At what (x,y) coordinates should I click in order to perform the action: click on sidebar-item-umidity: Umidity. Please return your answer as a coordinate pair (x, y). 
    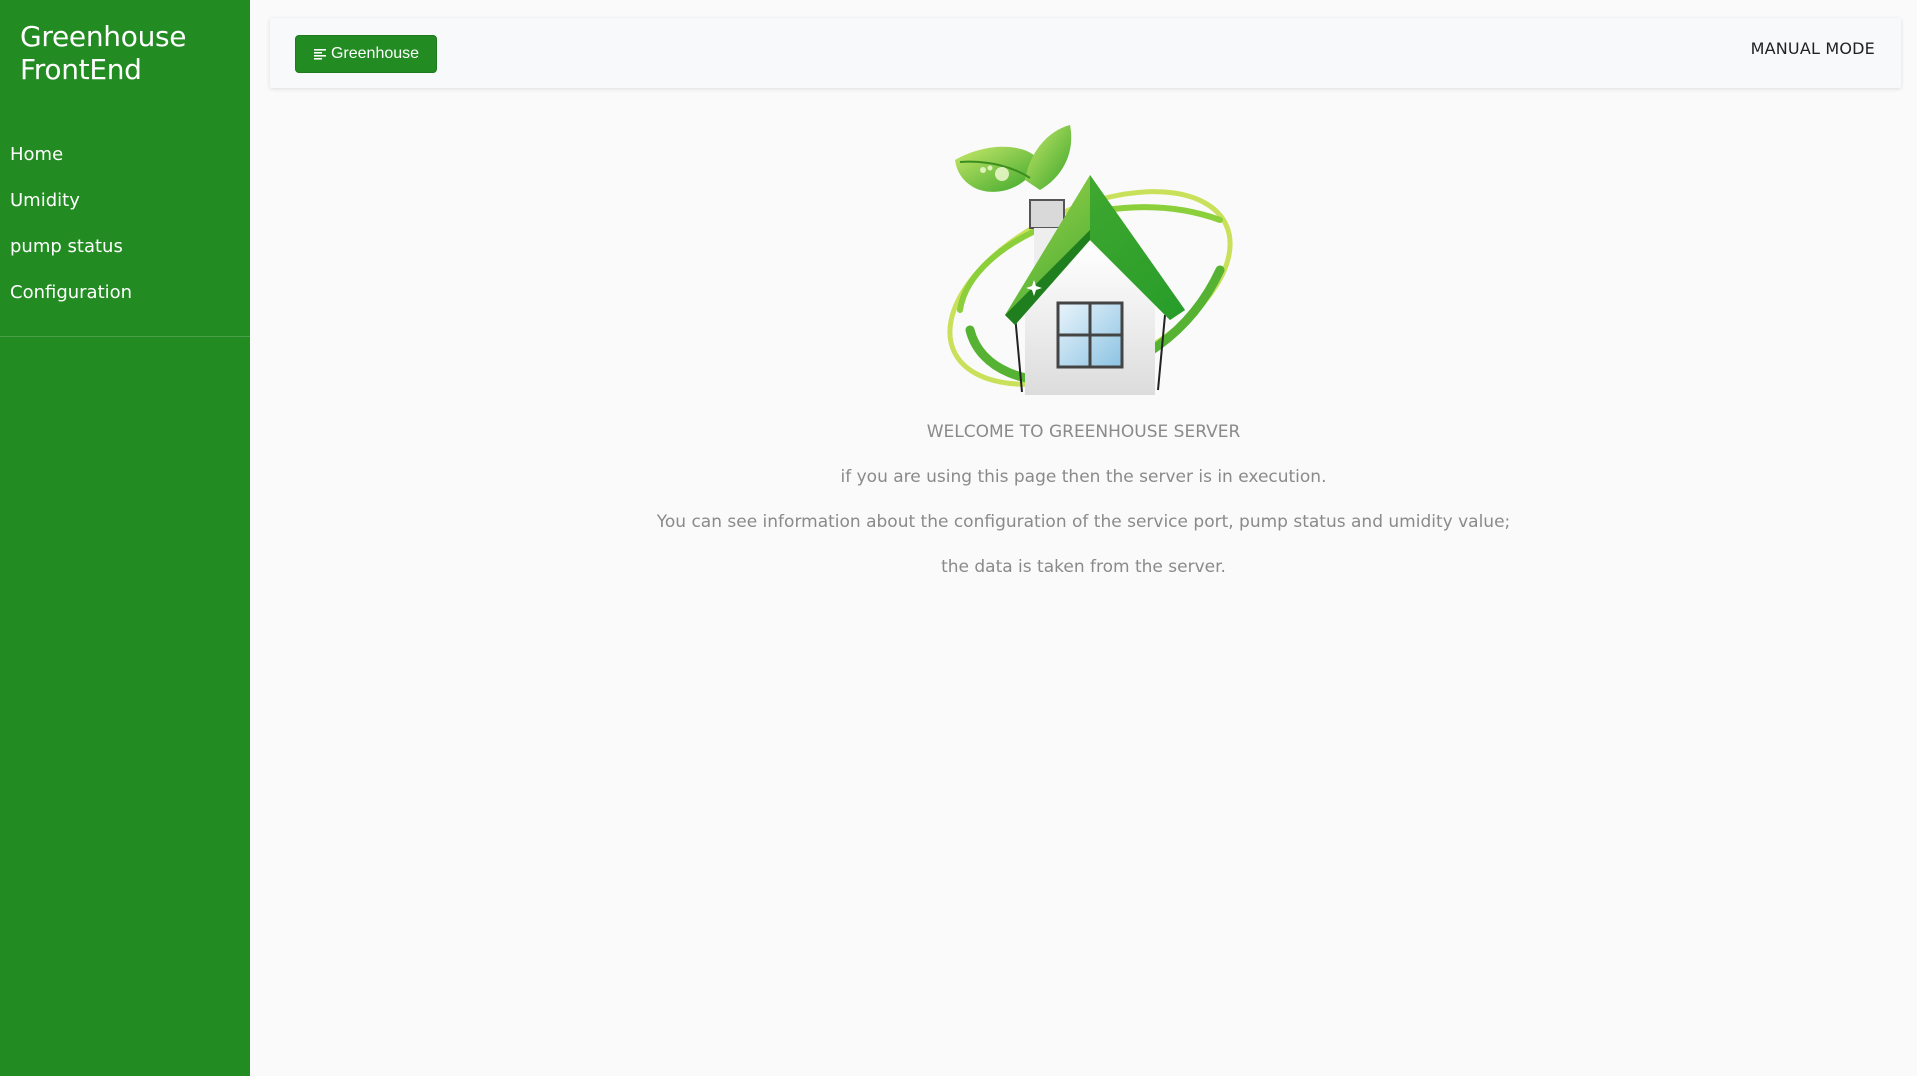
    Looking at the image, I should click on (125, 201).